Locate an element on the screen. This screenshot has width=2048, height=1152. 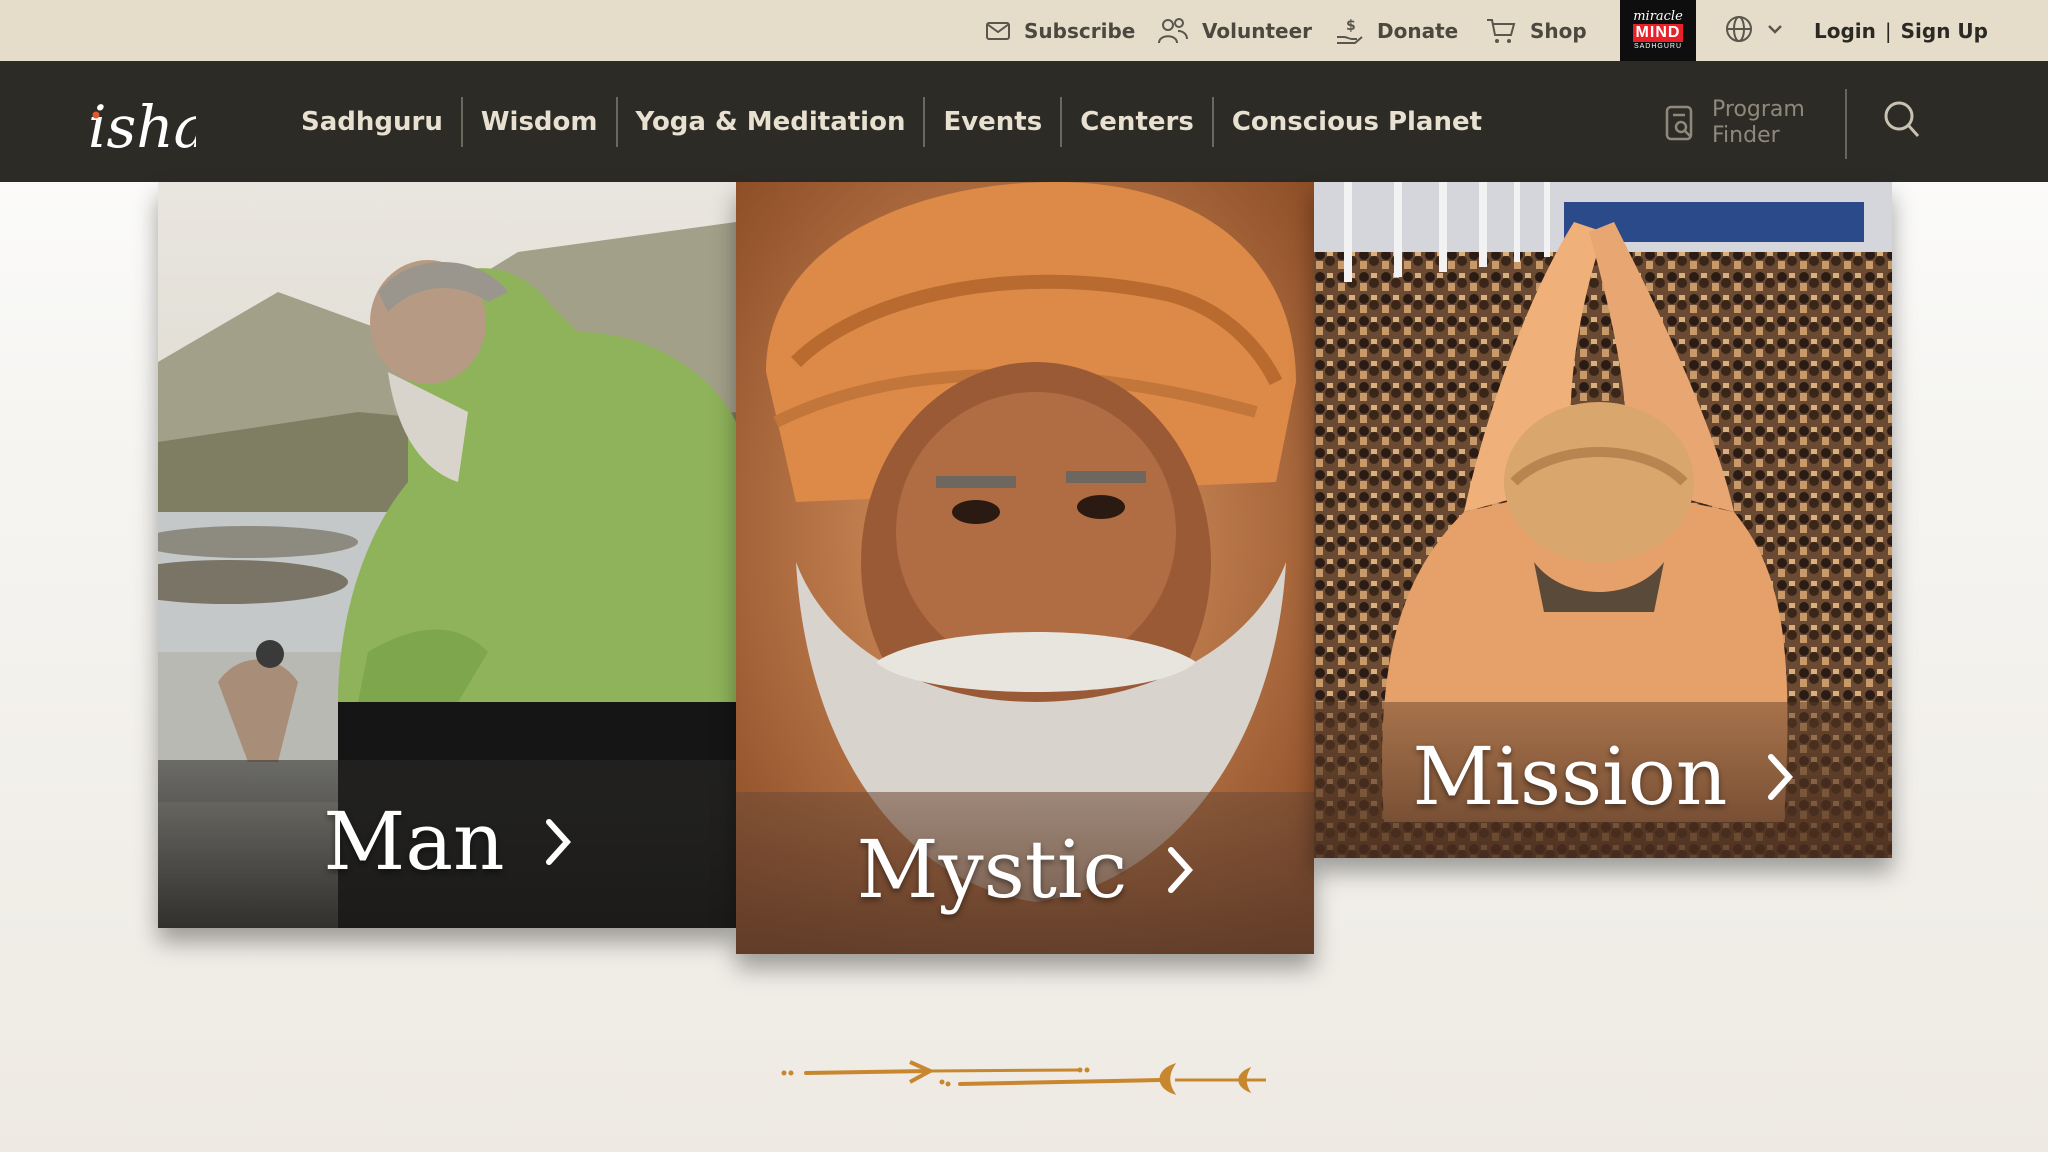
subscribe-link: Subscribe is located at coordinates (1060, 30).